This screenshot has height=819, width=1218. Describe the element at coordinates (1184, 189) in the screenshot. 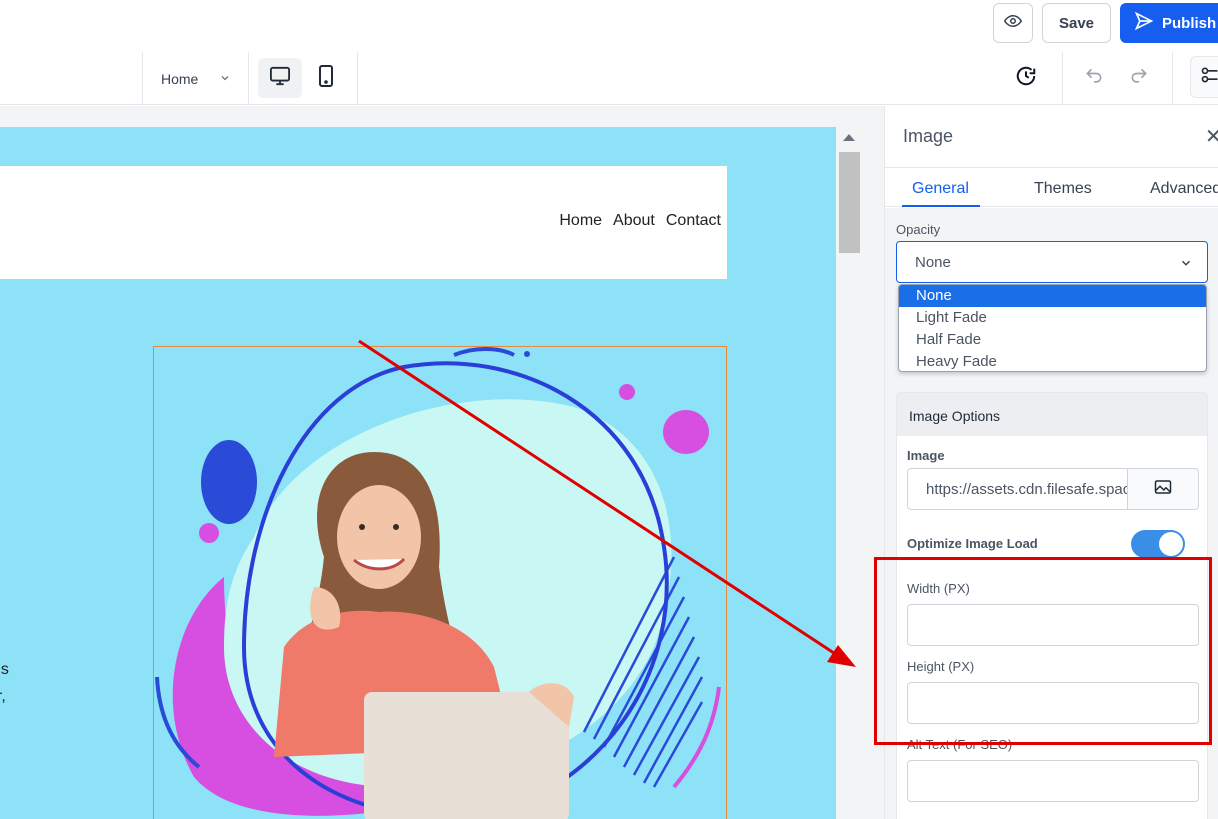

I see `tab-advanced: Advanced` at that location.